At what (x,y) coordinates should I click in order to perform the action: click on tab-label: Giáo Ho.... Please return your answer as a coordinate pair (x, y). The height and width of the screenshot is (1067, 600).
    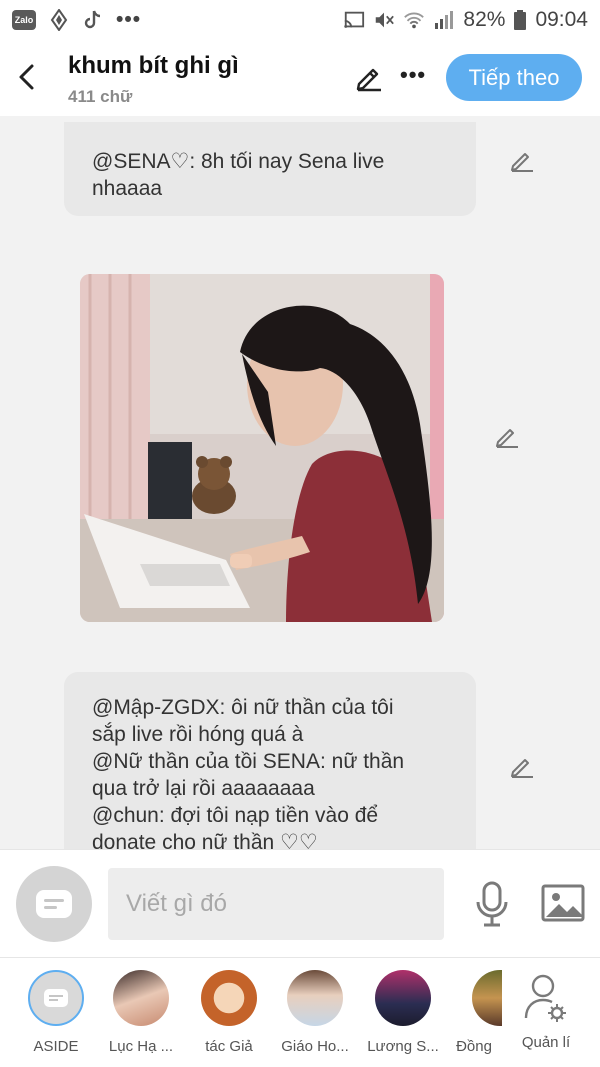
    Looking at the image, I should click on (315, 1046).